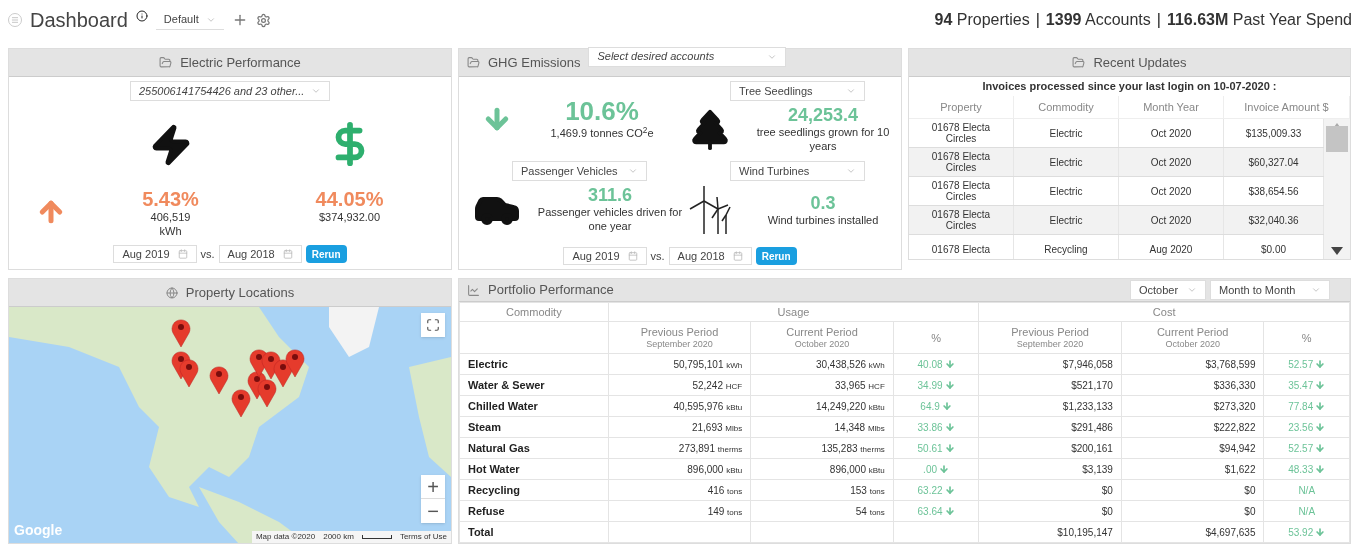 This screenshot has width=1360, height=552. What do you see at coordinates (338, 537) in the screenshot?
I see `map-scale: 2000 km` at bounding box center [338, 537].